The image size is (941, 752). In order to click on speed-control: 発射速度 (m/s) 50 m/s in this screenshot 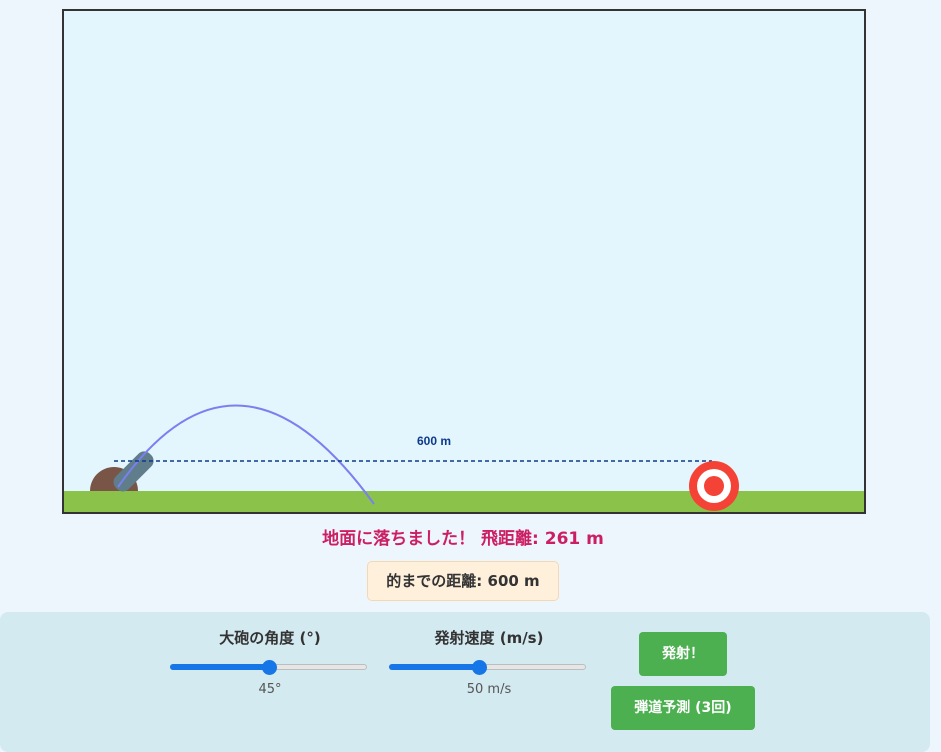, I will do `click(489, 662)`.